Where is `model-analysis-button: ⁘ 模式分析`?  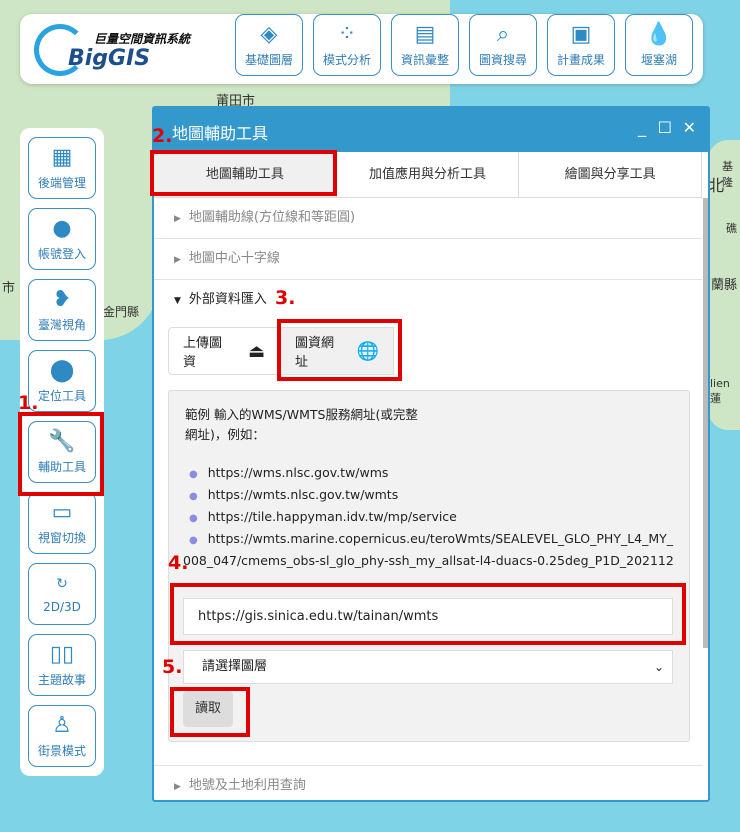
model-analysis-button: ⁘ 模式分析 is located at coordinates (347, 45).